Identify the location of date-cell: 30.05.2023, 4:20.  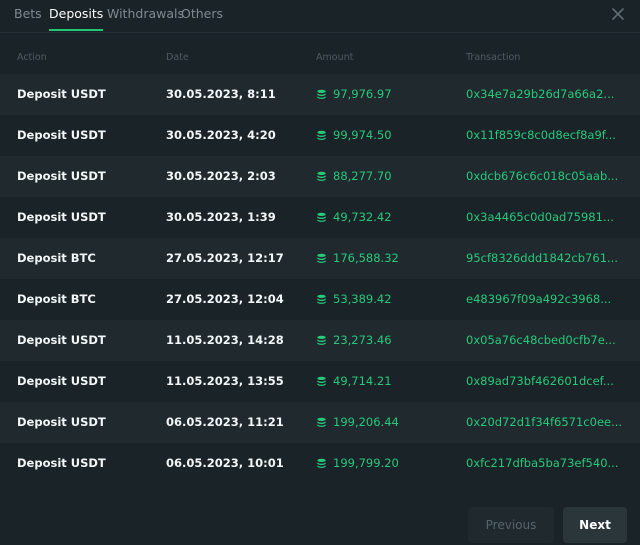
(221, 135).